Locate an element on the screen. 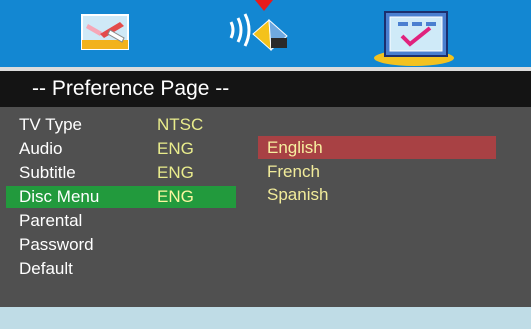 This screenshot has height=329, width=531. menu-item-audio: Audio ENG is located at coordinates (121, 149).